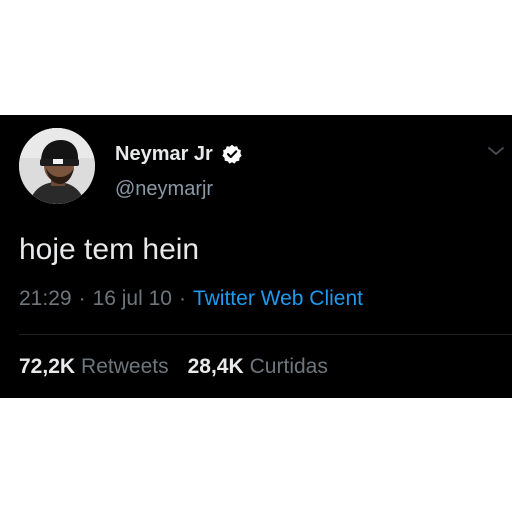  I want to click on retweets-stat: 72,2K Retweets, so click(94, 367).